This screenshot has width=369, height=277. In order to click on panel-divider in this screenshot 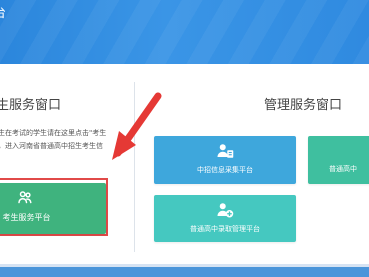, I will do `click(134, 167)`.